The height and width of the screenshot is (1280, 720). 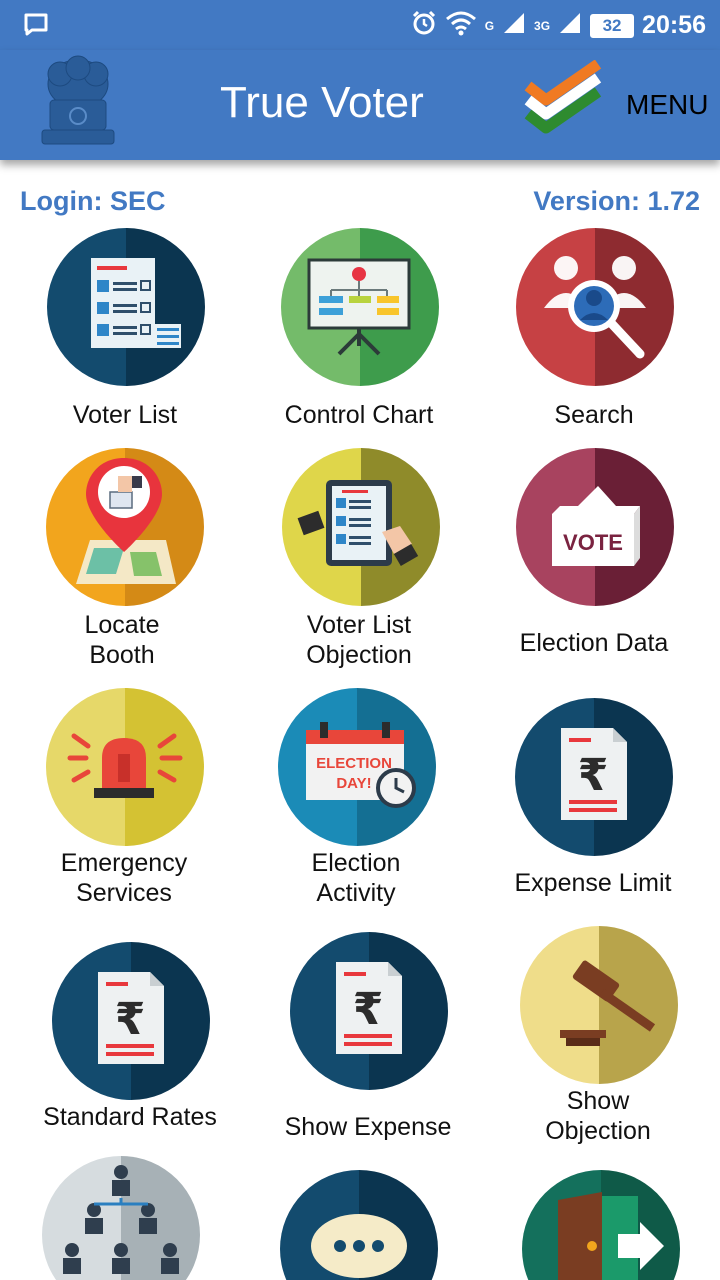 What do you see at coordinates (360, 307) in the screenshot?
I see `control-chart-icon` at bounding box center [360, 307].